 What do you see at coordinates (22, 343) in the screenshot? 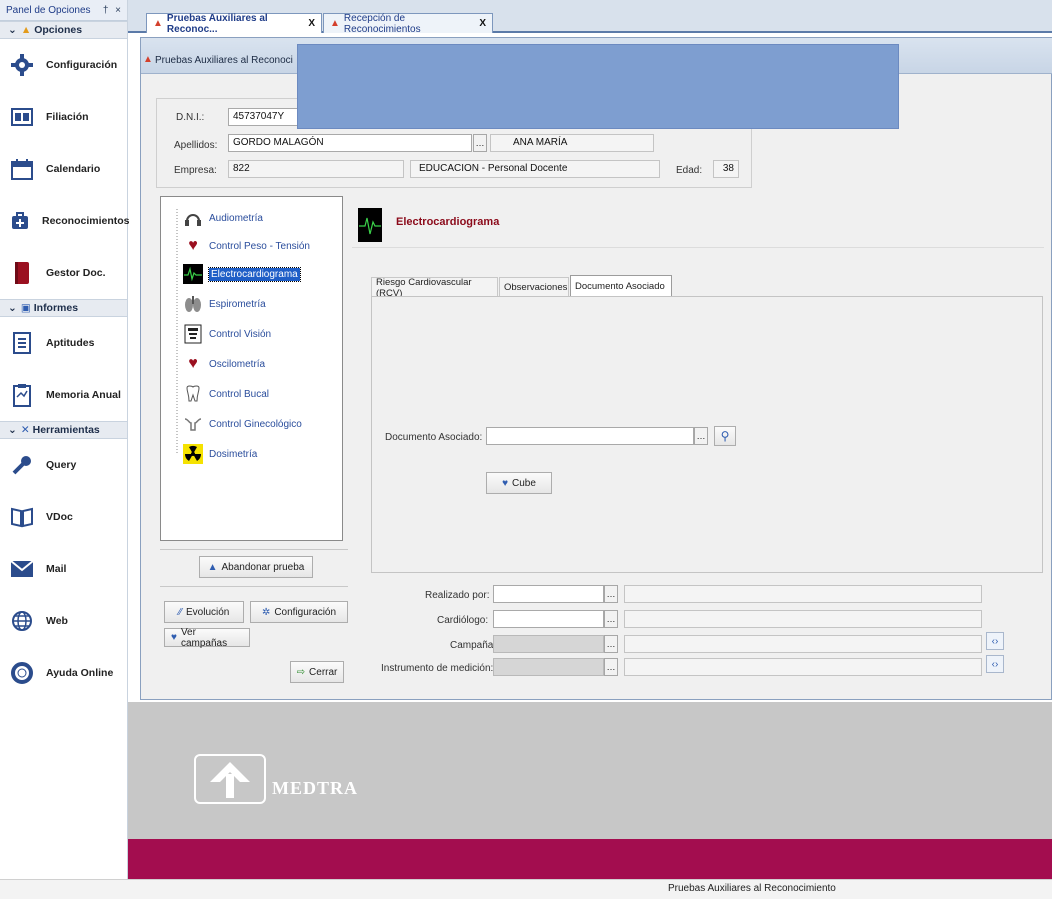
I see `document-icon` at bounding box center [22, 343].